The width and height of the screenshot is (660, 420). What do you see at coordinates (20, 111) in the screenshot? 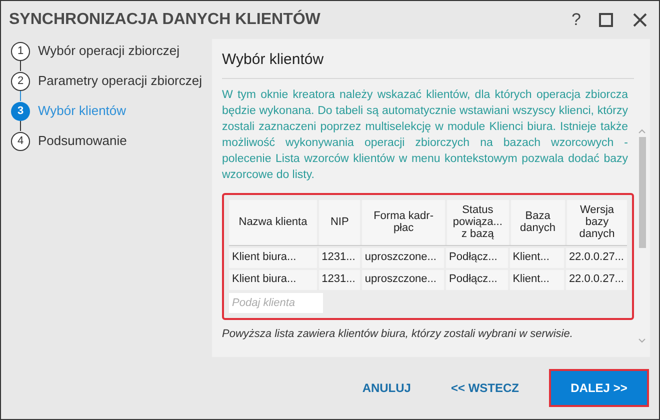
I see `step-number: 3` at bounding box center [20, 111].